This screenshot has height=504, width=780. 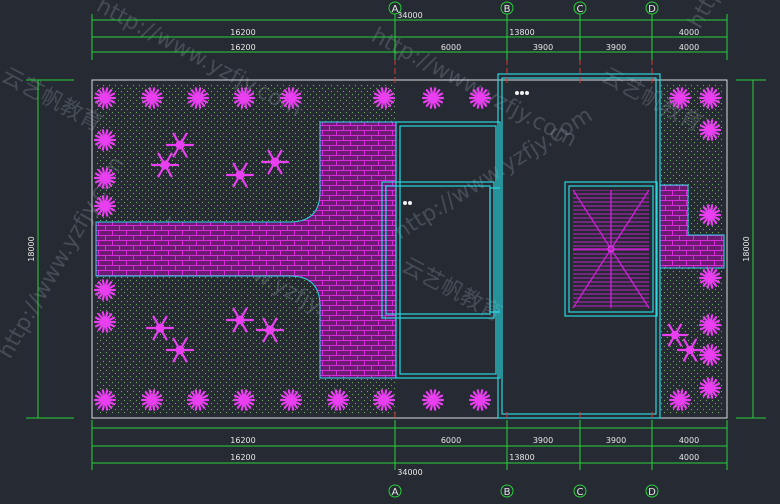 I want to click on dim-top-row3: 4000, so click(x=689, y=47).